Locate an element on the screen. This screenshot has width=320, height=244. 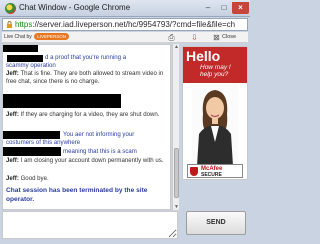
minimize-button: – is located at coordinates (208, 8).